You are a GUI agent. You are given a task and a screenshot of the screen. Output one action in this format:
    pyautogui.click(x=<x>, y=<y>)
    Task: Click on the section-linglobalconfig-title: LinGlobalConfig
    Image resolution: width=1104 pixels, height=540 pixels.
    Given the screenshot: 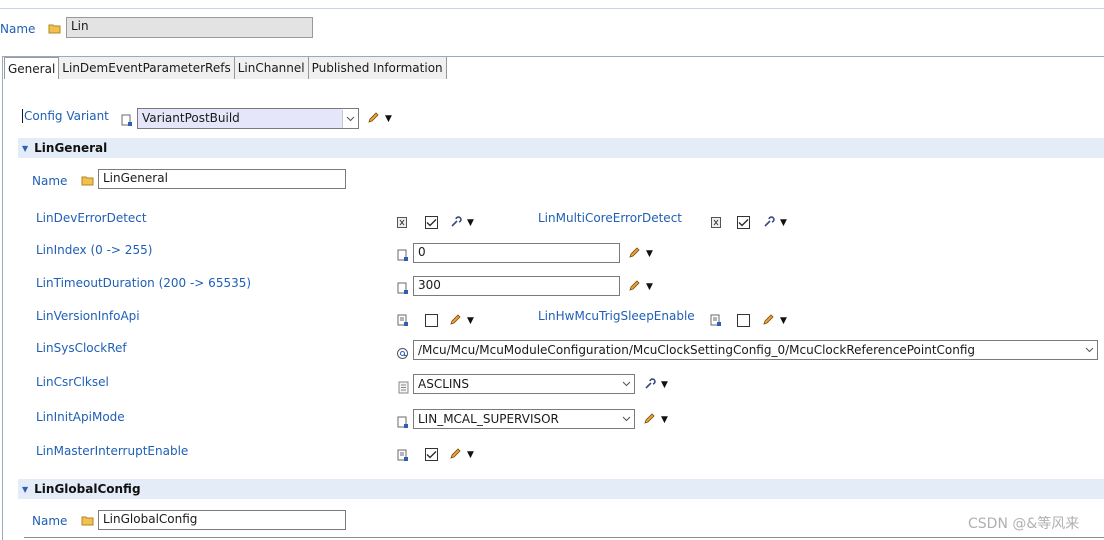 What is the action you would take?
    pyautogui.click(x=87, y=489)
    